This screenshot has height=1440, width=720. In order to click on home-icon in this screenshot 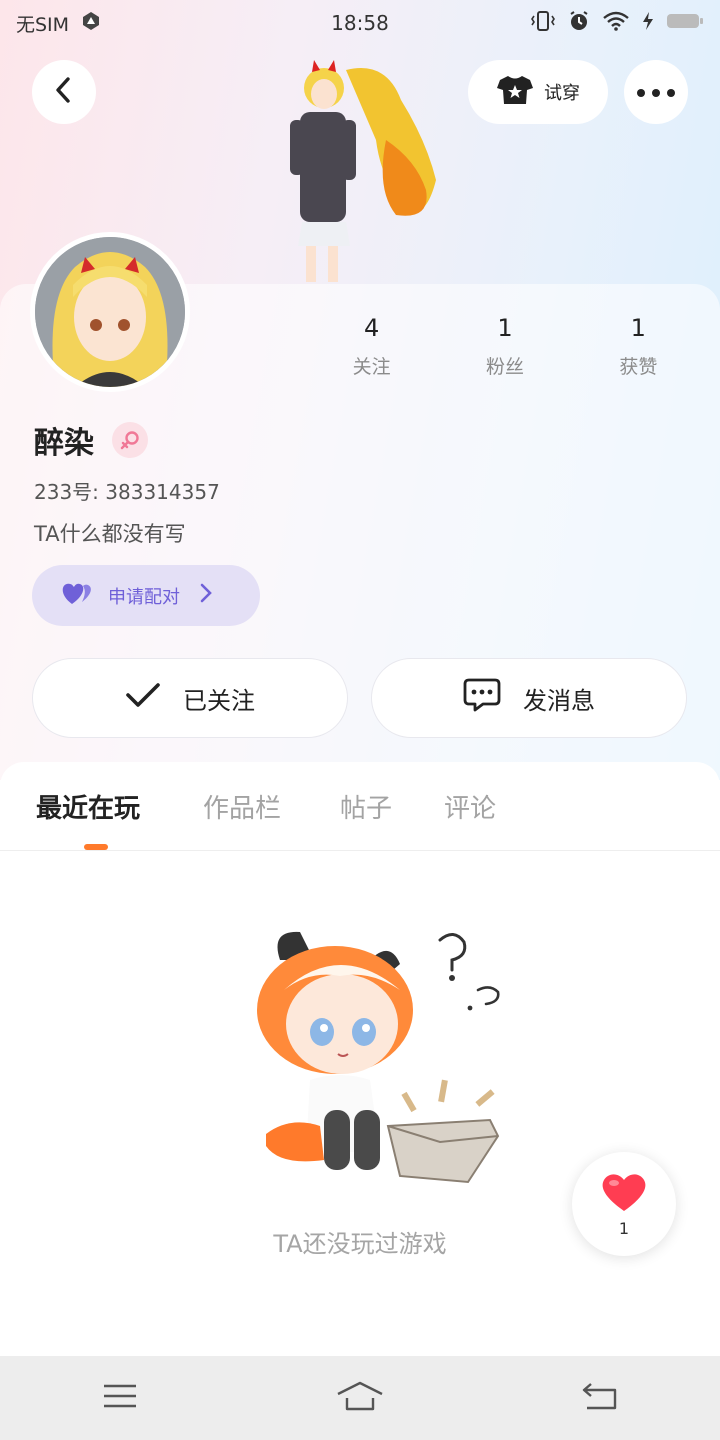, I will do `click(360, 1398)`.